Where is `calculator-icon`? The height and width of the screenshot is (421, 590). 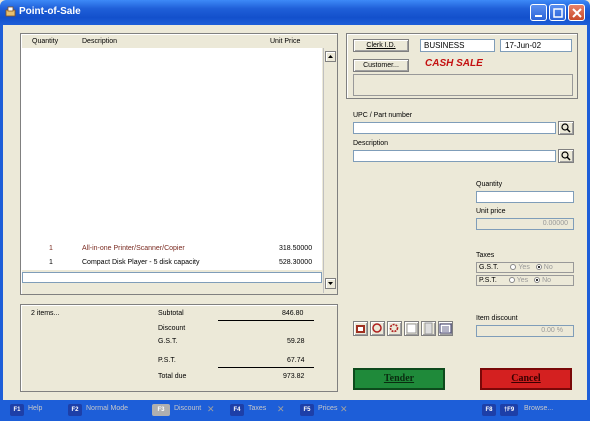 calculator-icon is located at coordinates (428, 328).